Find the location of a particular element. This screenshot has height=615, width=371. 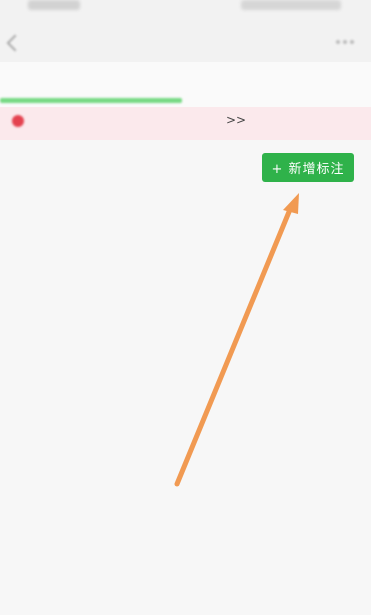

notice-link: >> is located at coordinates (236, 120).